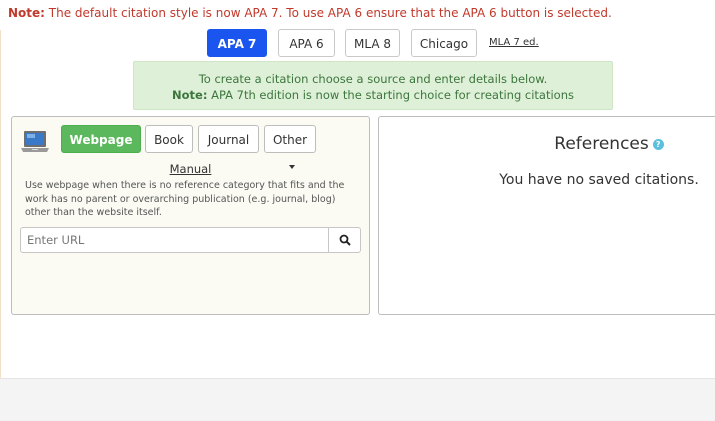  Describe the element at coordinates (169, 139) in the screenshot. I see `source-button-book: Book` at that location.